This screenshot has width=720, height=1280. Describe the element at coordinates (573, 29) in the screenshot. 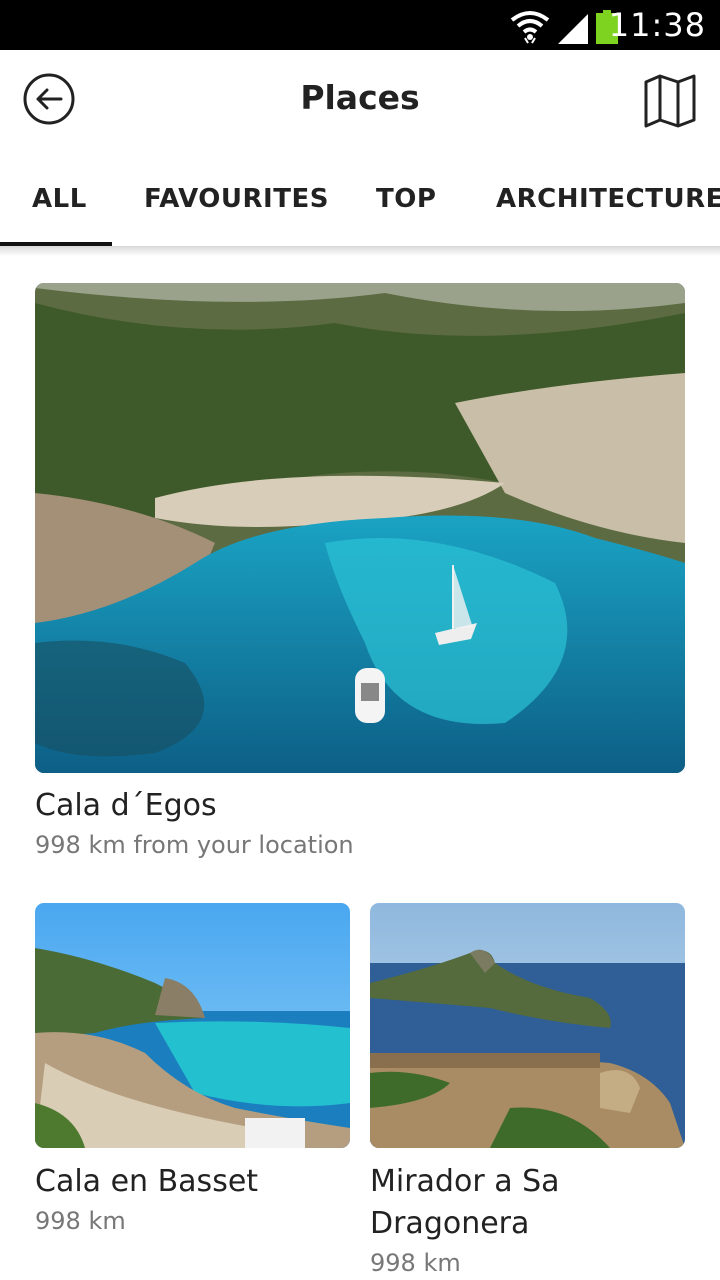

I see `signal-icon` at that location.